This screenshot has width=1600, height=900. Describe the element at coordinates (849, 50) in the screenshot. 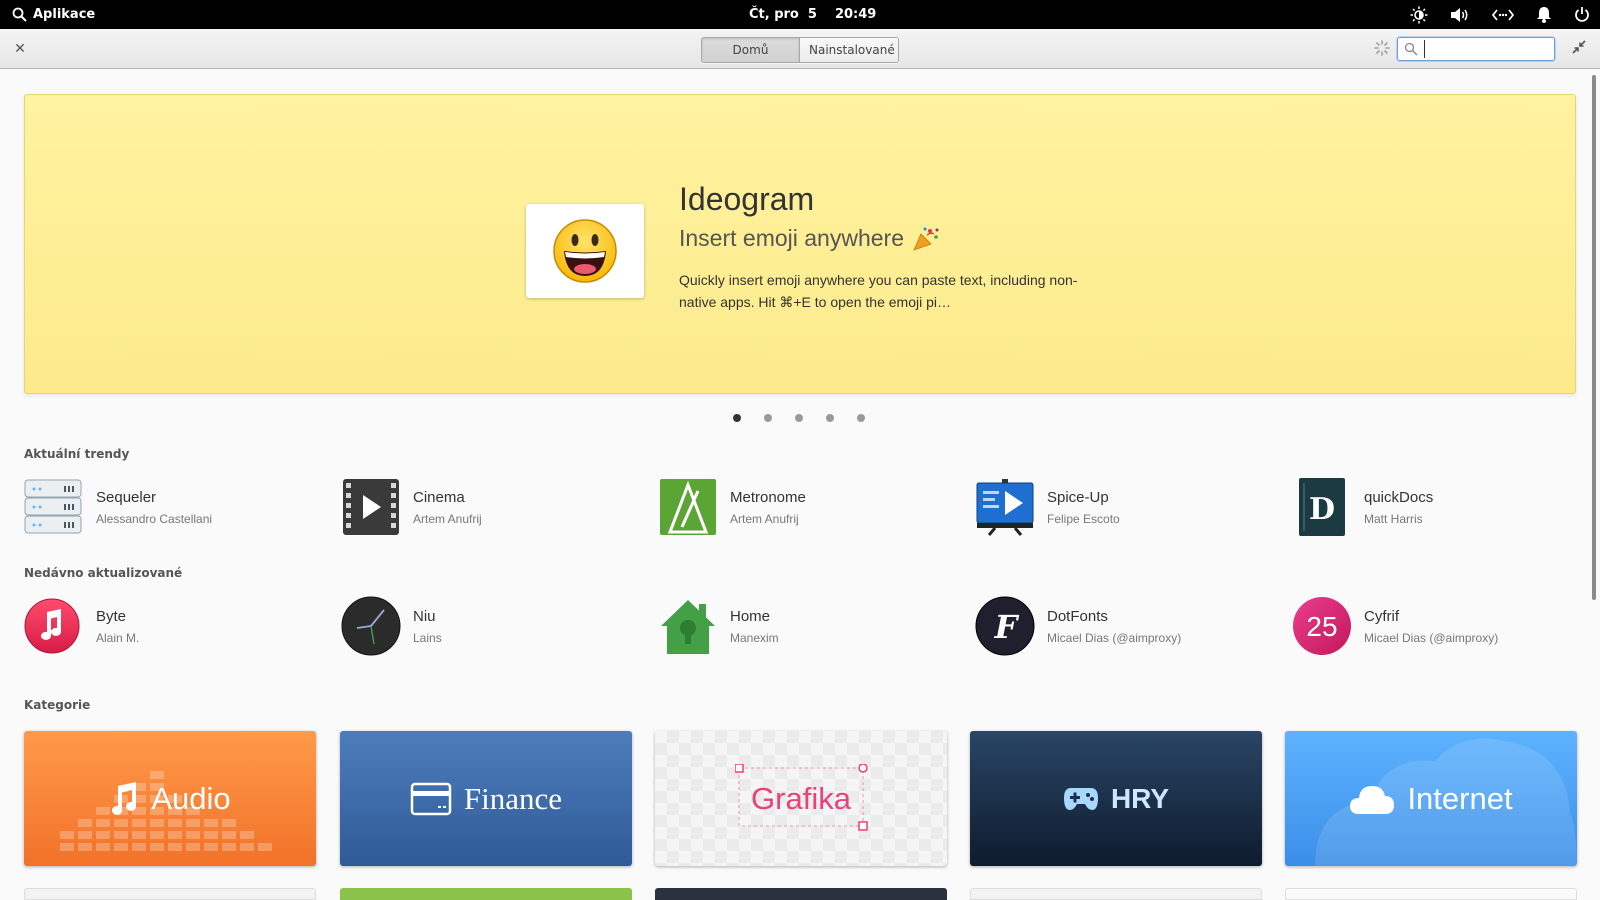

I see `tab-installed: Nainstalované` at that location.